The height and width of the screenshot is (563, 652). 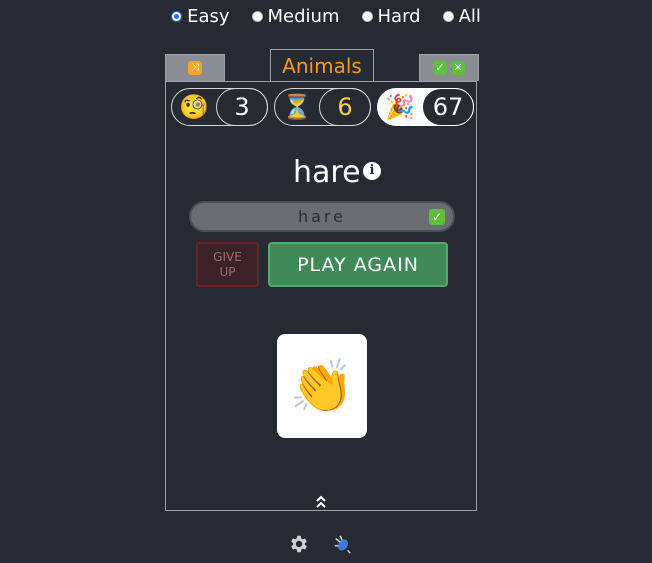 I want to click on answer-text: hare, so click(x=321, y=216).